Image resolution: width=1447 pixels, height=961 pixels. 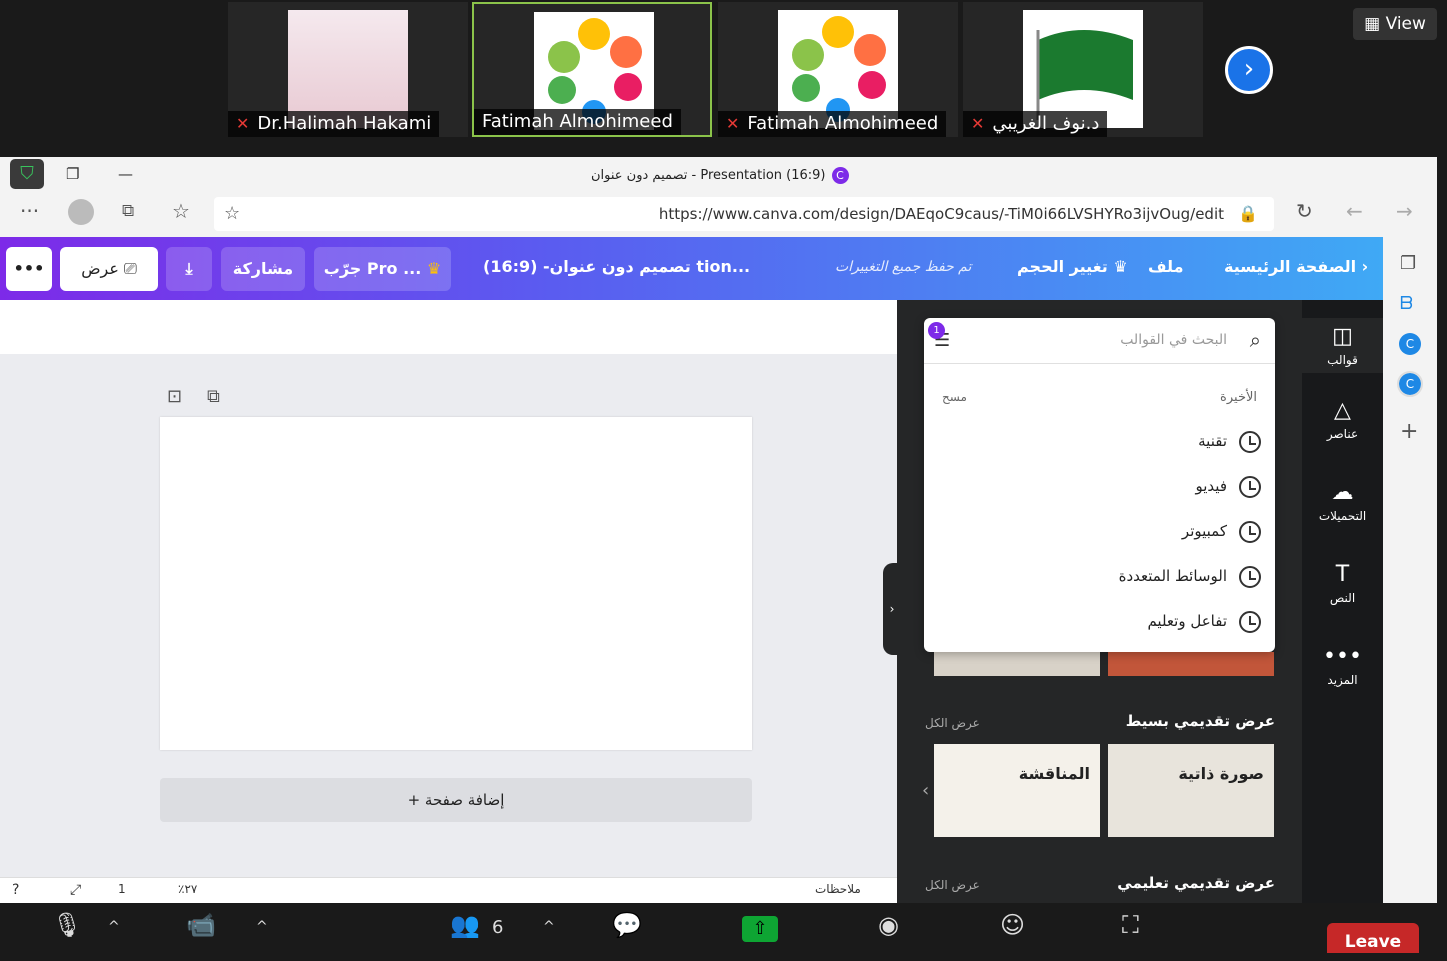 What do you see at coordinates (1365, 266) in the screenshot?
I see `chevron-right-icon: ›` at bounding box center [1365, 266].